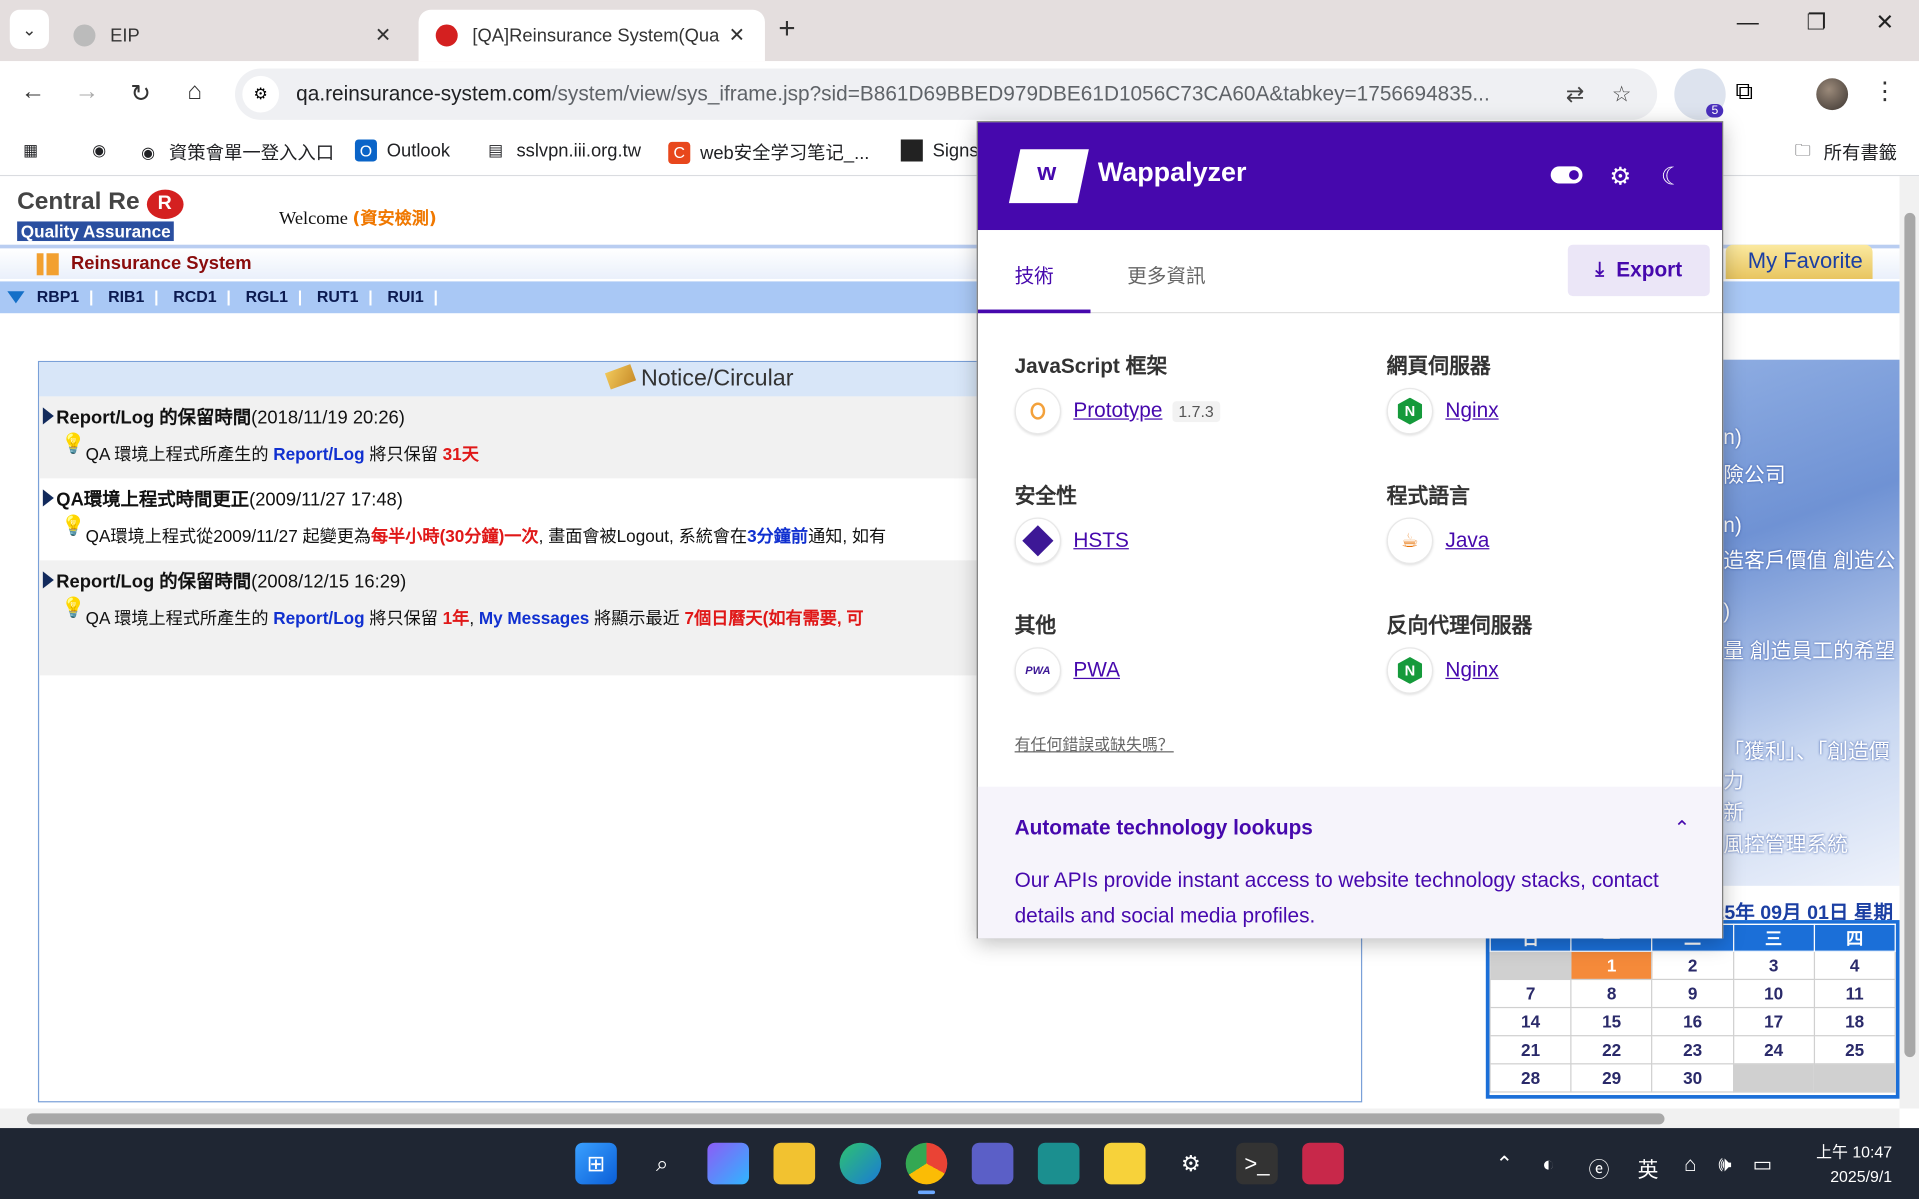  I want to click on menu-item: RUT1, so click(338, 297).